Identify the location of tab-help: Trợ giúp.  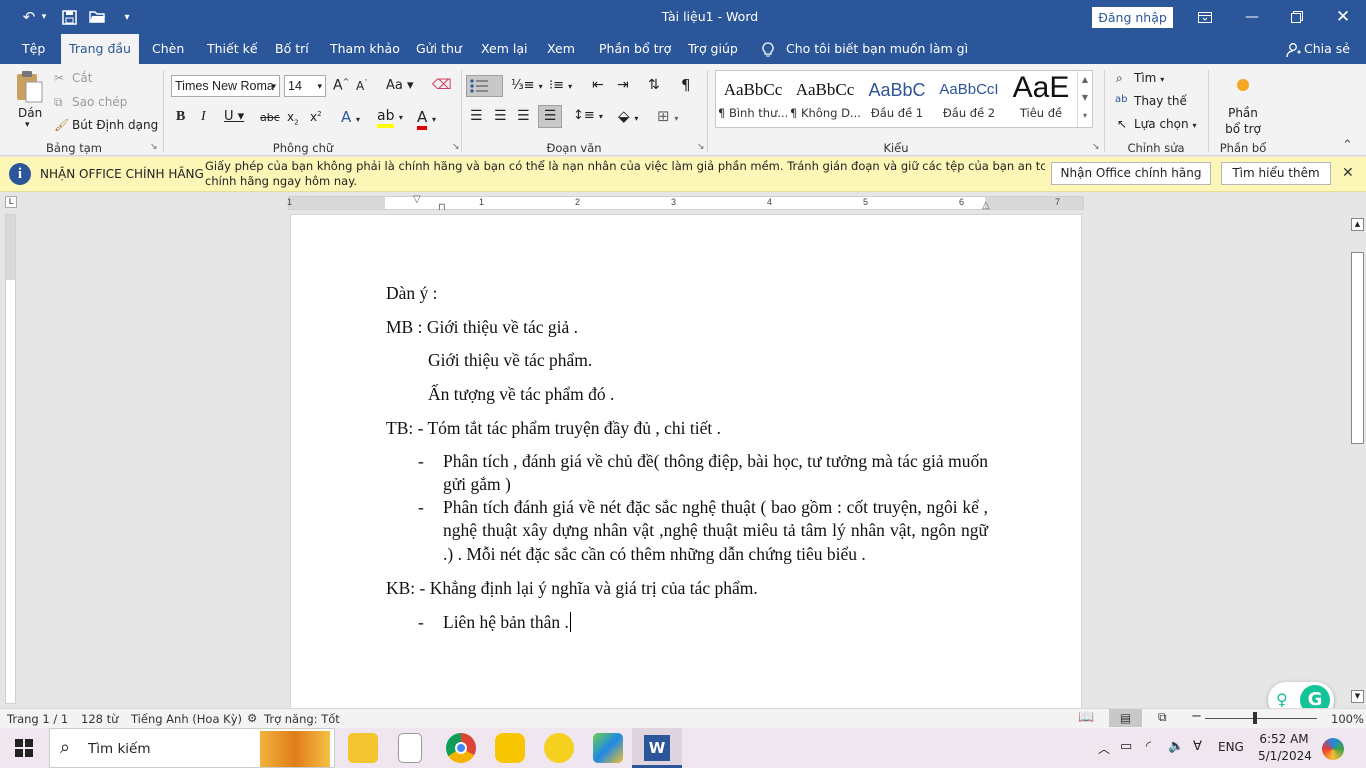
(713, 49).